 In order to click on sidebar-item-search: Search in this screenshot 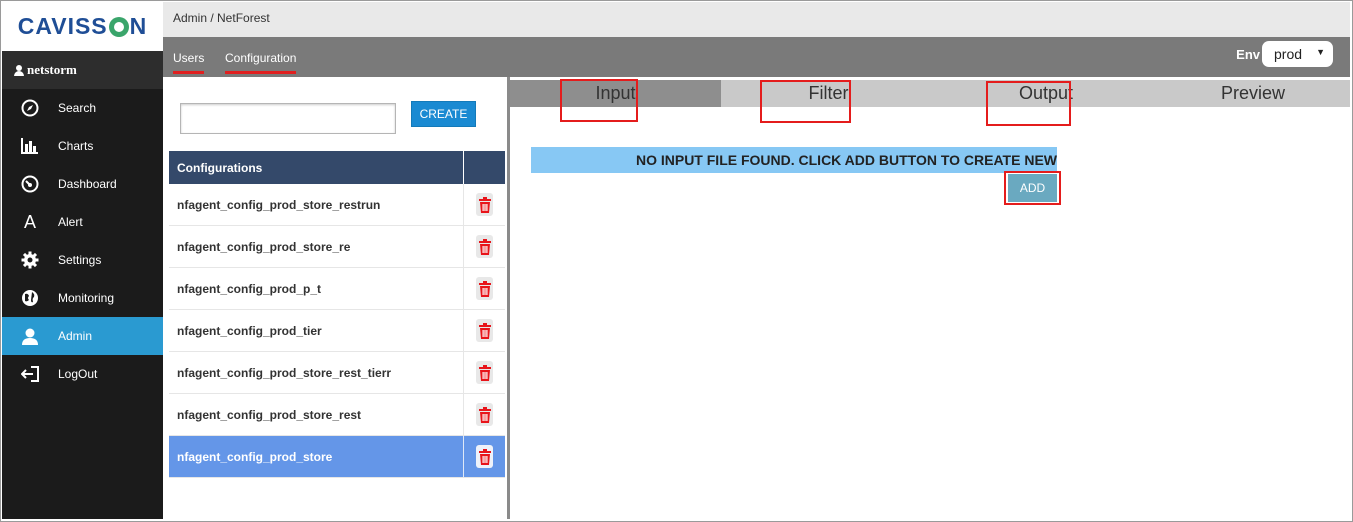, I will do `click(82, 108)`.